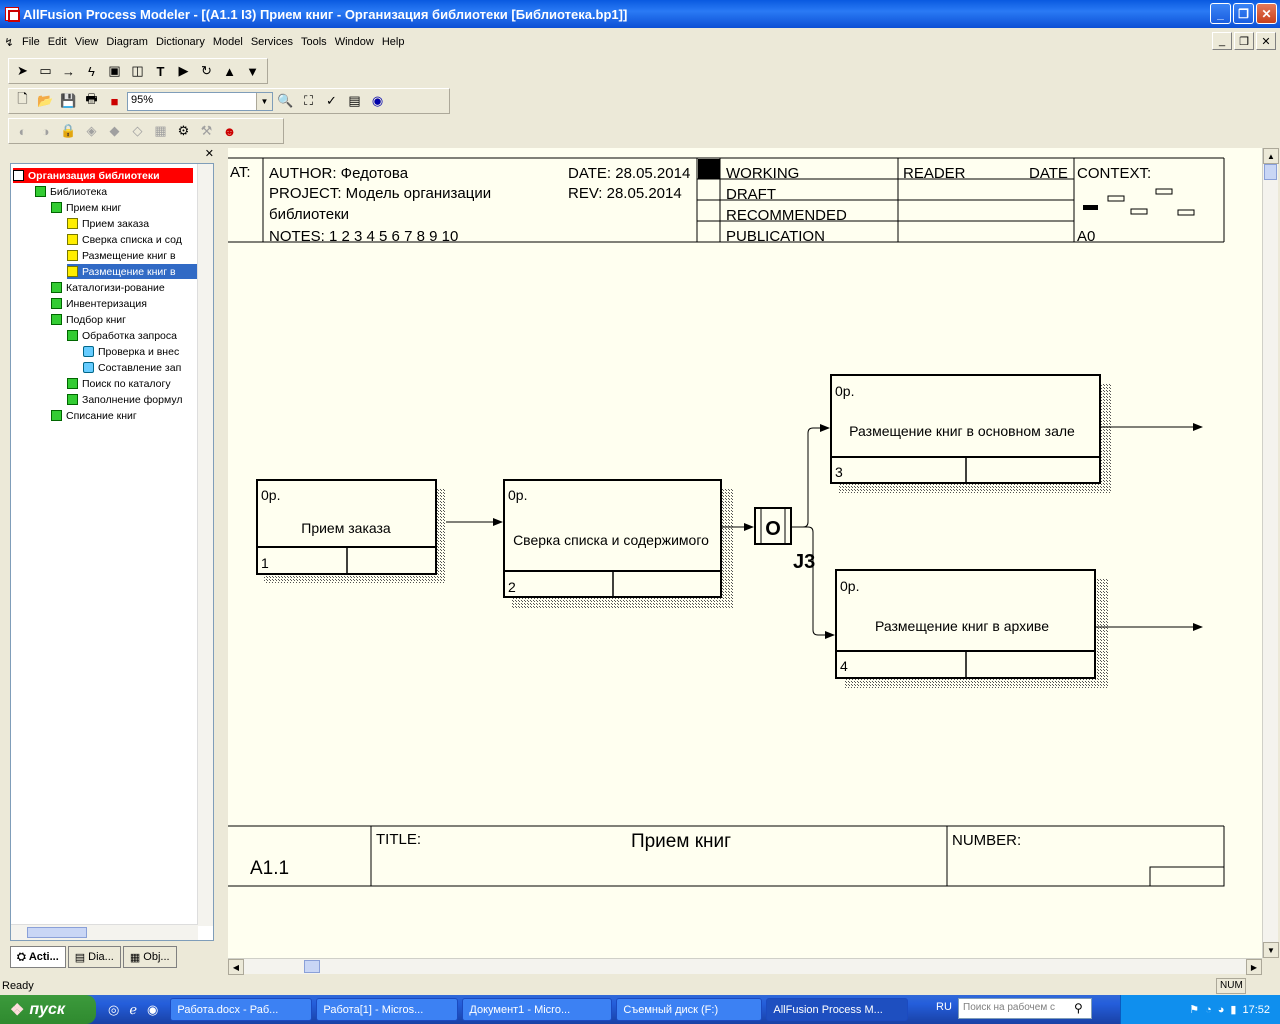 The image size is (1280, 1024). What do you see at coordinates (264, 101) in the screenshot?
I see `chevron-down-icon: ▼` at bounding box center [264, 101].